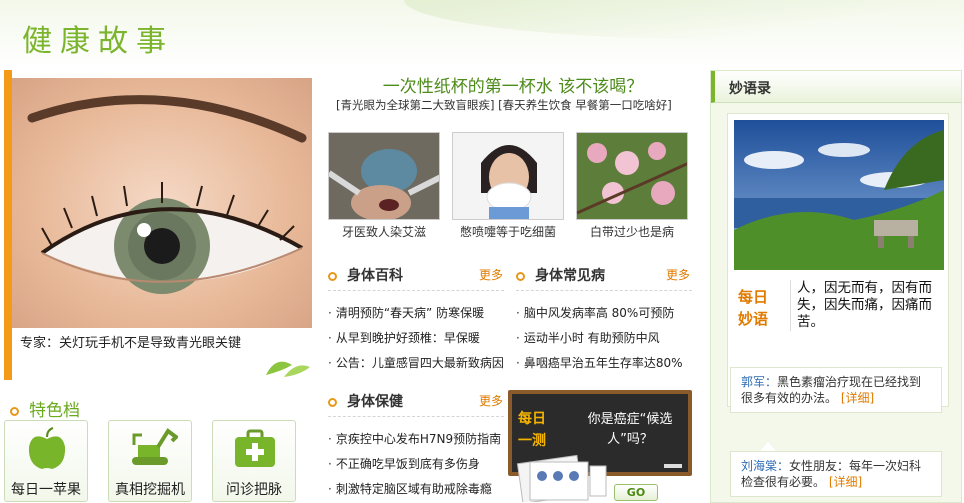 This screenshot has width=964, height=503. What do you see at coordinates (98, 41) in the screenshot?
I see `site-title: 健康故事` at bounding box center [98, 41].